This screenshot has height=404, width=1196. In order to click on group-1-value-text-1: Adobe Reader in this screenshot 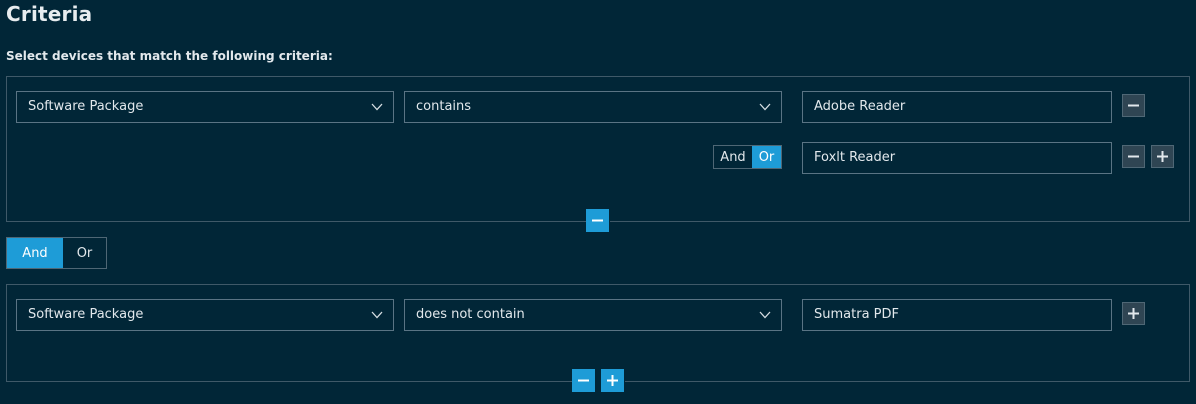, I will do `click(860, 106)`.